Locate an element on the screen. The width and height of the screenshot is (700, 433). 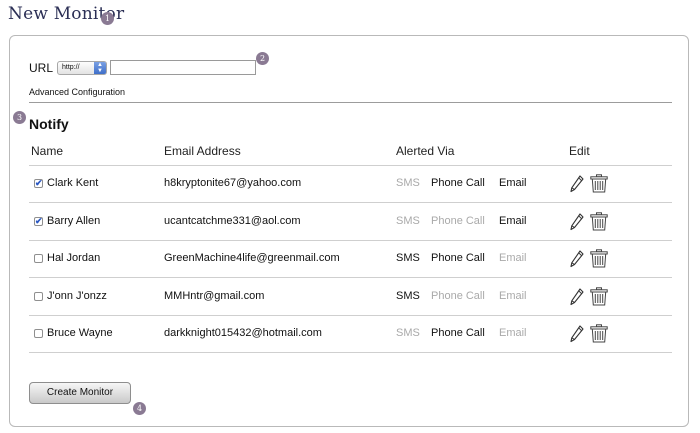
contact-email: darkknight015432@hotmail.com is located at coordinates (243, 333).